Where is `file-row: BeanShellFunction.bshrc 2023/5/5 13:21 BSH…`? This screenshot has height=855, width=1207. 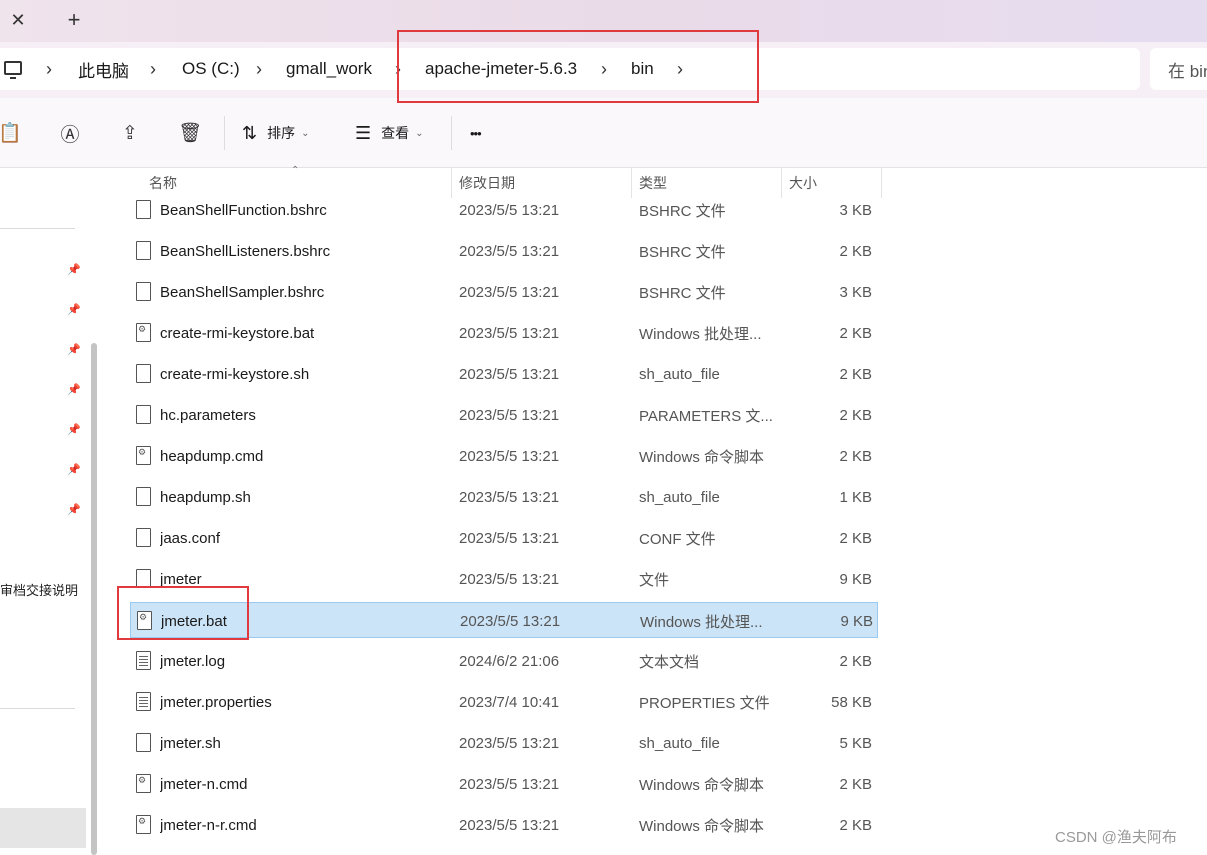
file-row: BeanShellFunction.bshrc 2023/5/5 13:21 BSH… is located at coordinates (504, 210).